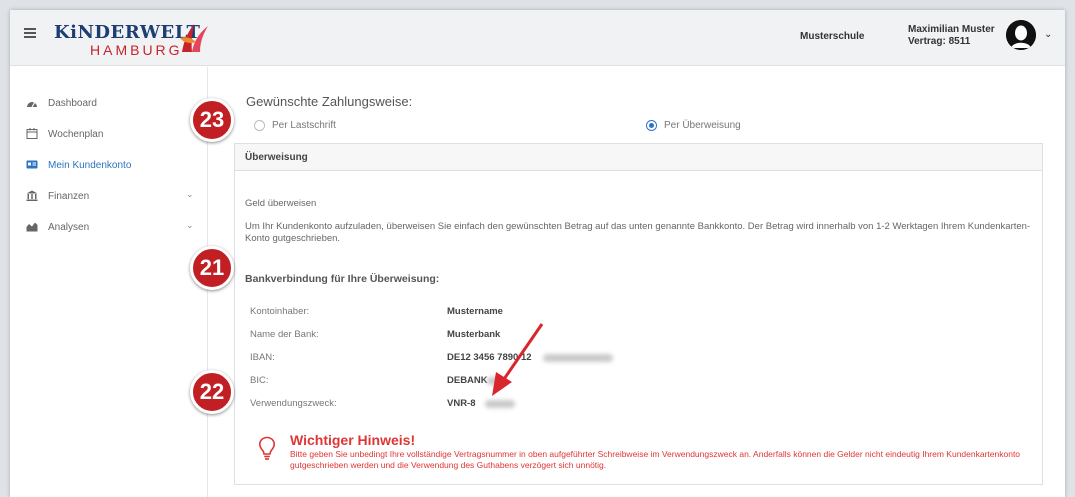 The image size is (1075, 497). What do you see at coordinates (134, 40) in the screenshot?
I see `logo: KiNDERWELT HAMBURG` at bounding box center [134, 40].